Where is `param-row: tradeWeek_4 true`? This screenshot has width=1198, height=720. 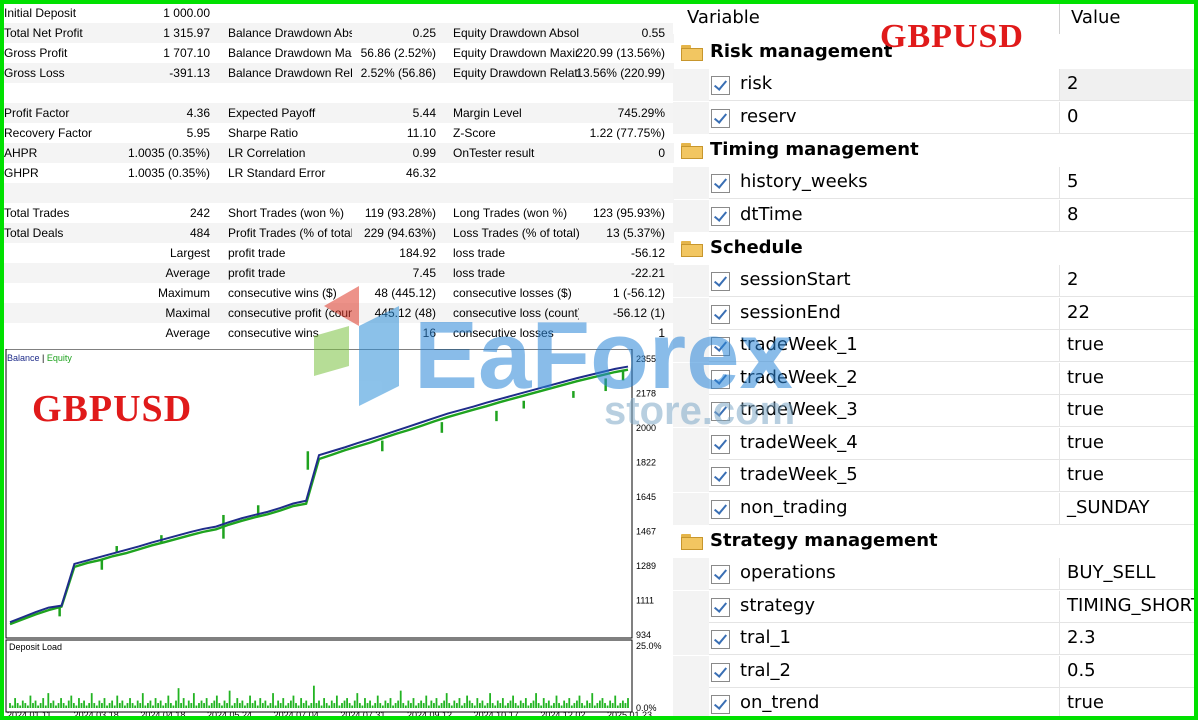
param-row: tradeWeek_4 true is located at coordinates (933, 443).